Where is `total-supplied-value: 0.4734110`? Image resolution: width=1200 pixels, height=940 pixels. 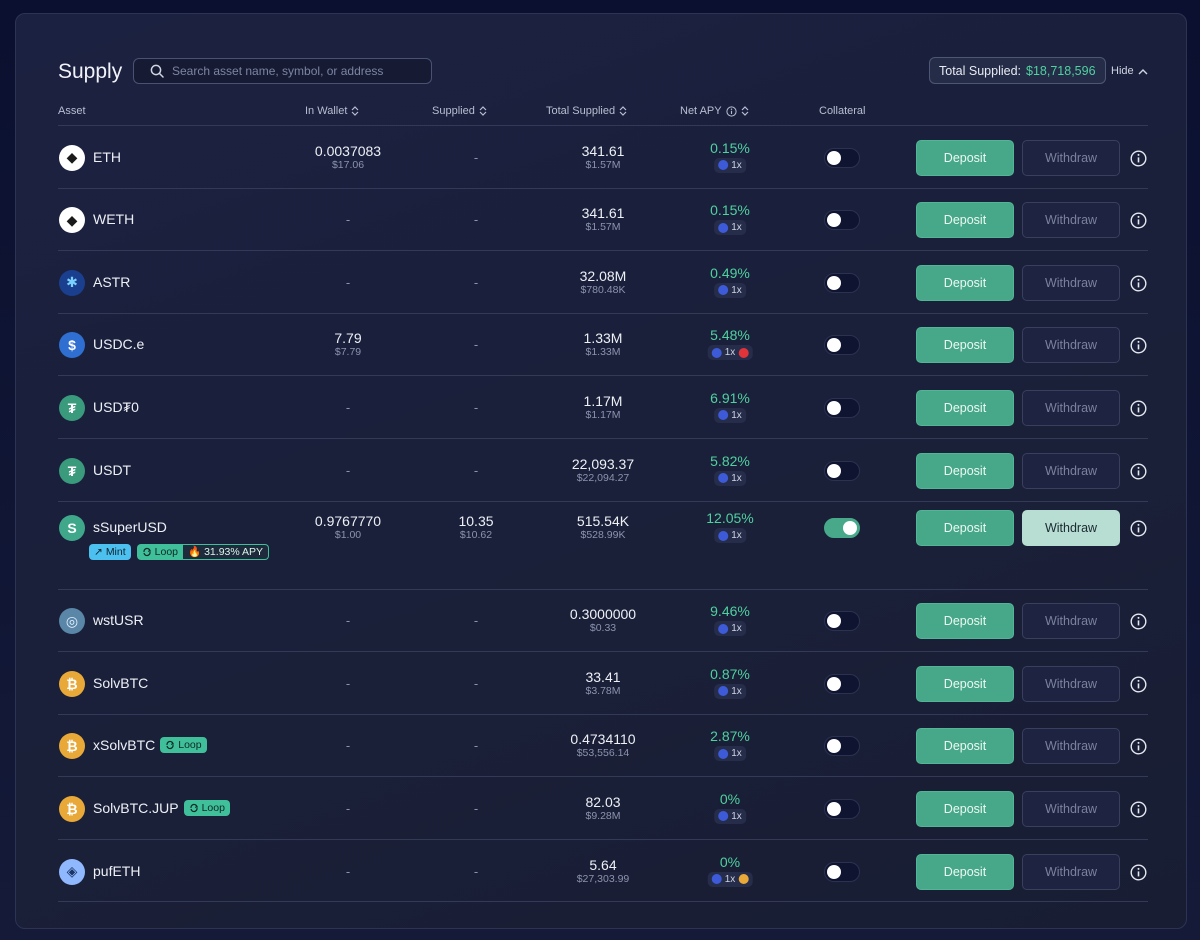 total-supplied-value: 0.4734110 is located at coordinates (603, 739).